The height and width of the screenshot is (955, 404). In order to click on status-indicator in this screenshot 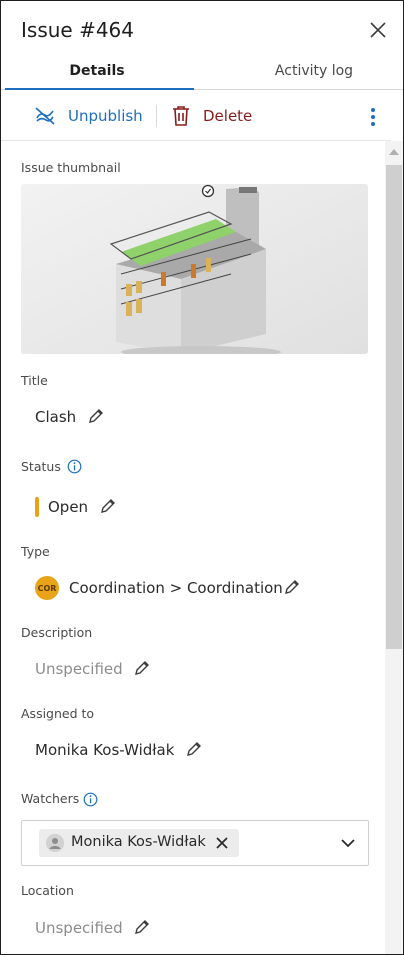, I will do `click(37, 507)`.